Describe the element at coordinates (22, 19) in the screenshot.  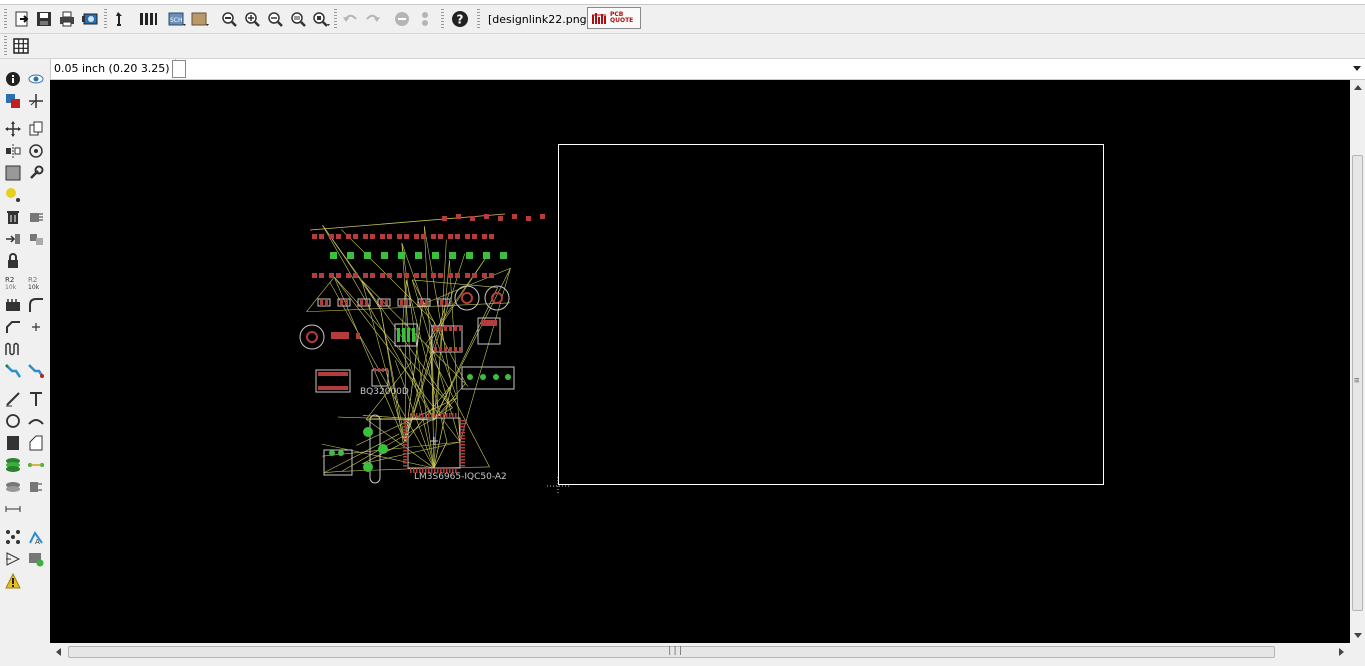
I see `open-icon` at that location.